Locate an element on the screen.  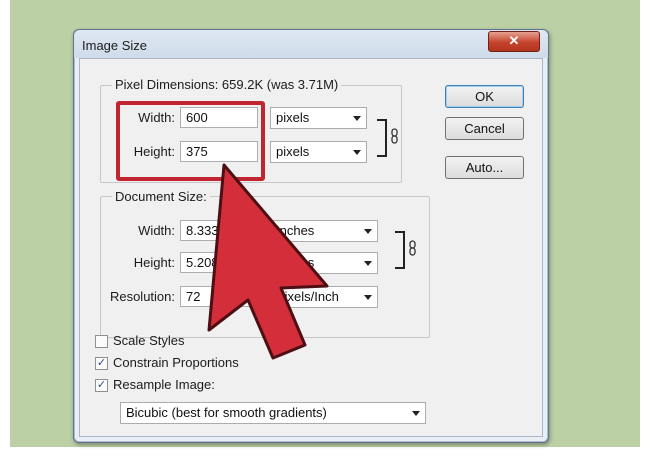
close-icon: ✕ is located at coordinates (514, 40).